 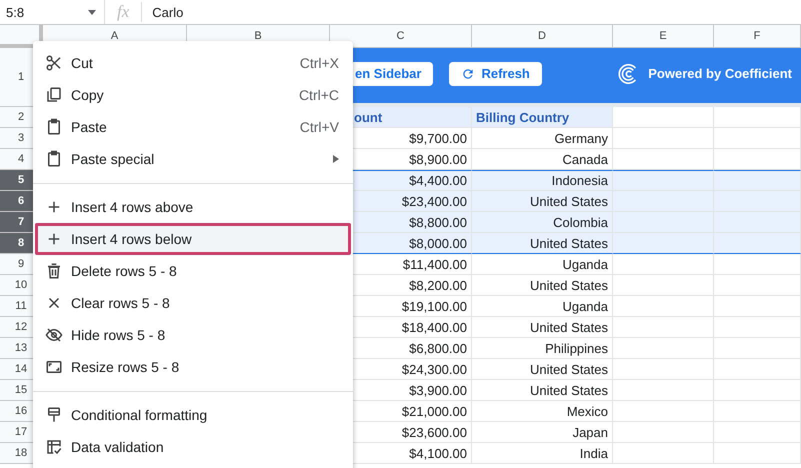 What do you see at coordinates (52, 12) in the screenshot?
I see `name-box: 5:8` at bounding box center [52, 12].